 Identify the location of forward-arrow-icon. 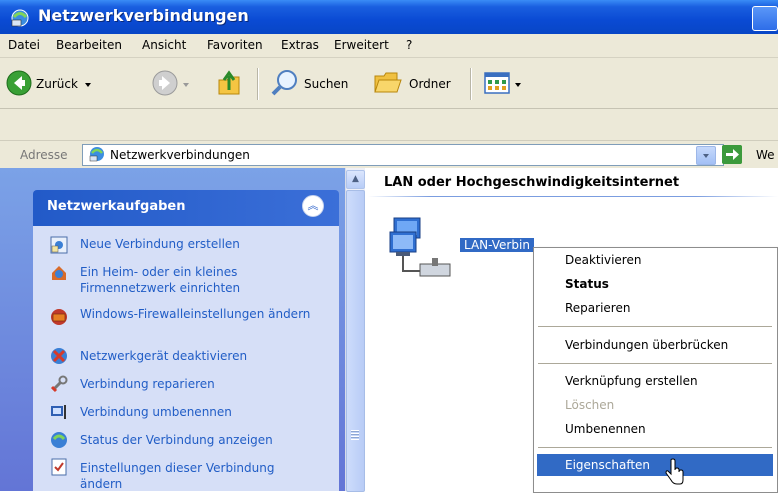
(165, 83).